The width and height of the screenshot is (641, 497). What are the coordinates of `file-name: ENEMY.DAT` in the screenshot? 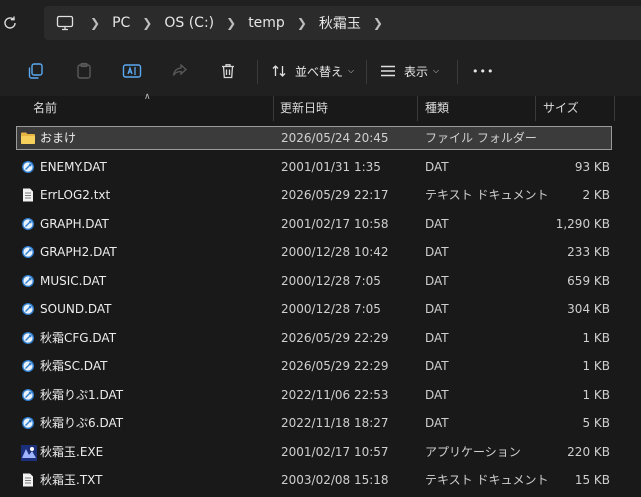 It's located at (73, 167).